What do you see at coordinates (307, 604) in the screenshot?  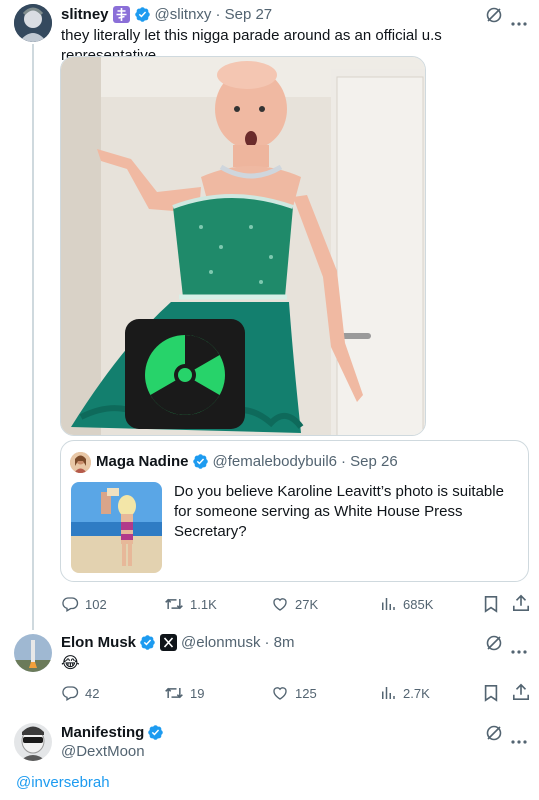 I see `like-count: 27K` at bounding box center [307, 604].